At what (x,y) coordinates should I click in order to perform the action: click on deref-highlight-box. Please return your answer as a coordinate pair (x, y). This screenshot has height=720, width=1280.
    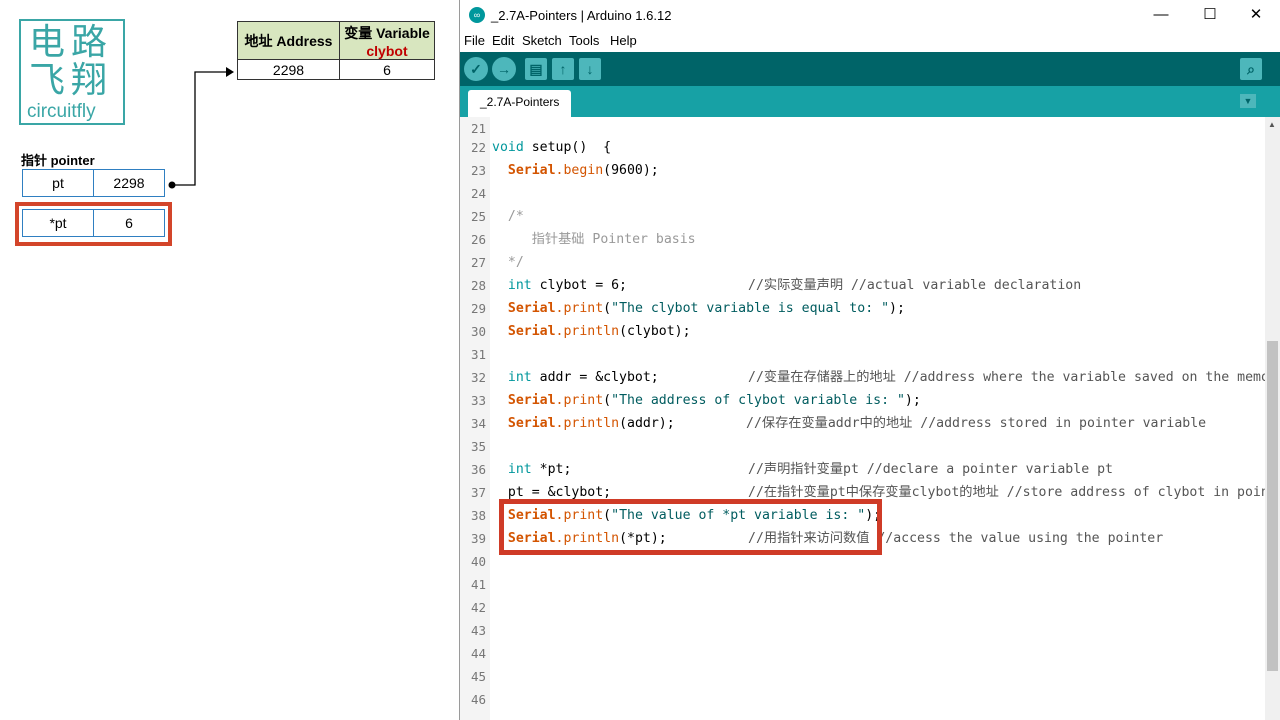
    Looking at the image, I should click on (93, 224).